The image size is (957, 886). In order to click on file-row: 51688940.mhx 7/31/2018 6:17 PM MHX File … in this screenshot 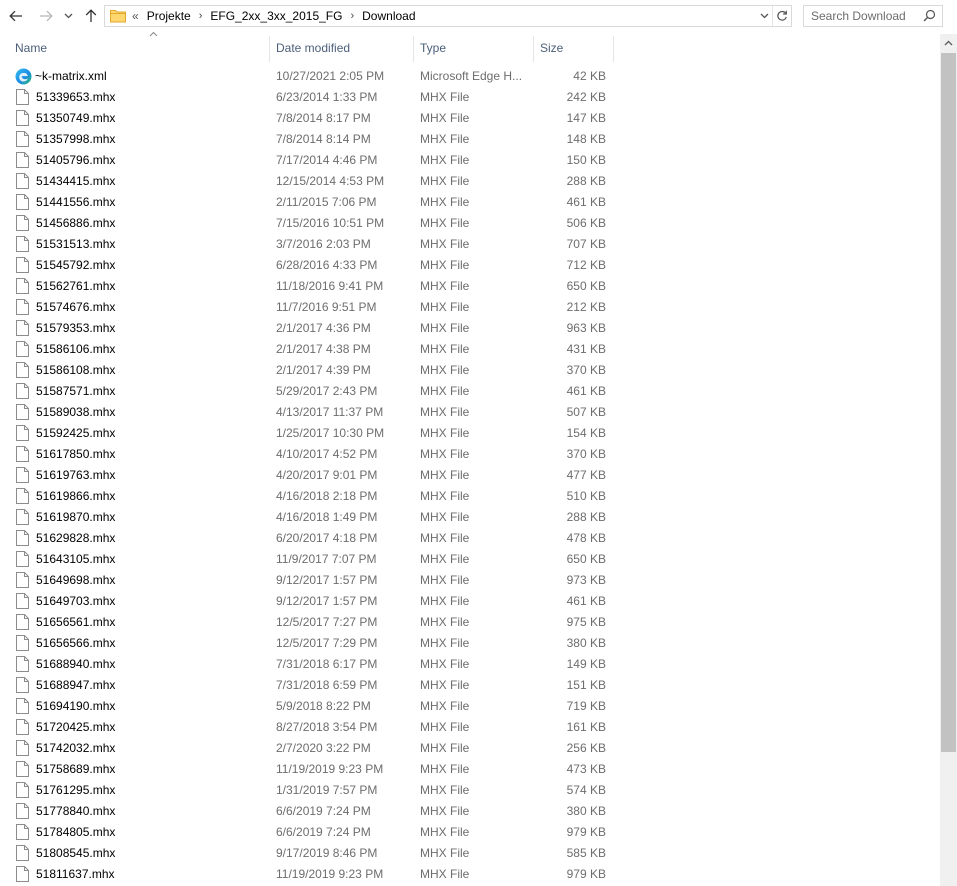, I will do `click(470, 664)`.